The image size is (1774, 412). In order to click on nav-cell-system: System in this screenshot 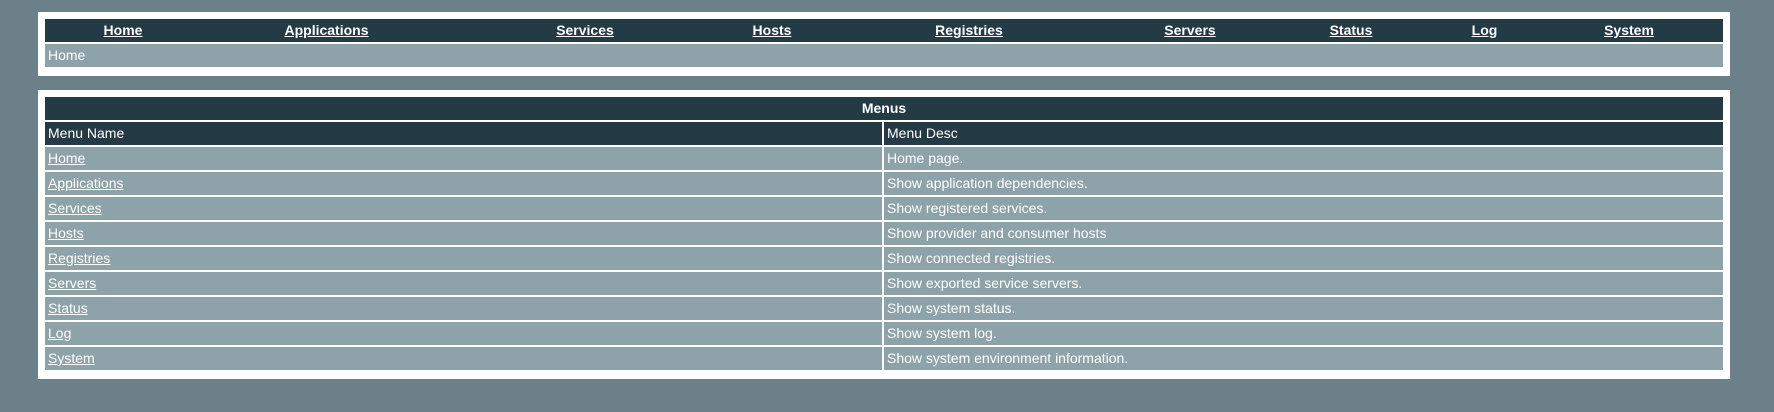, I will do `click(1629, 30)`.